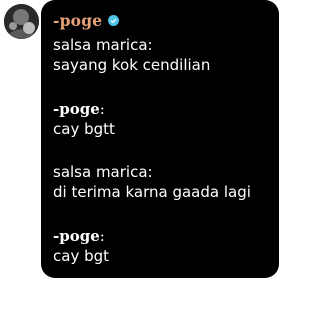 This screenshot has height=320, width=320. I want to click on avatar-image, so click(21, 21).